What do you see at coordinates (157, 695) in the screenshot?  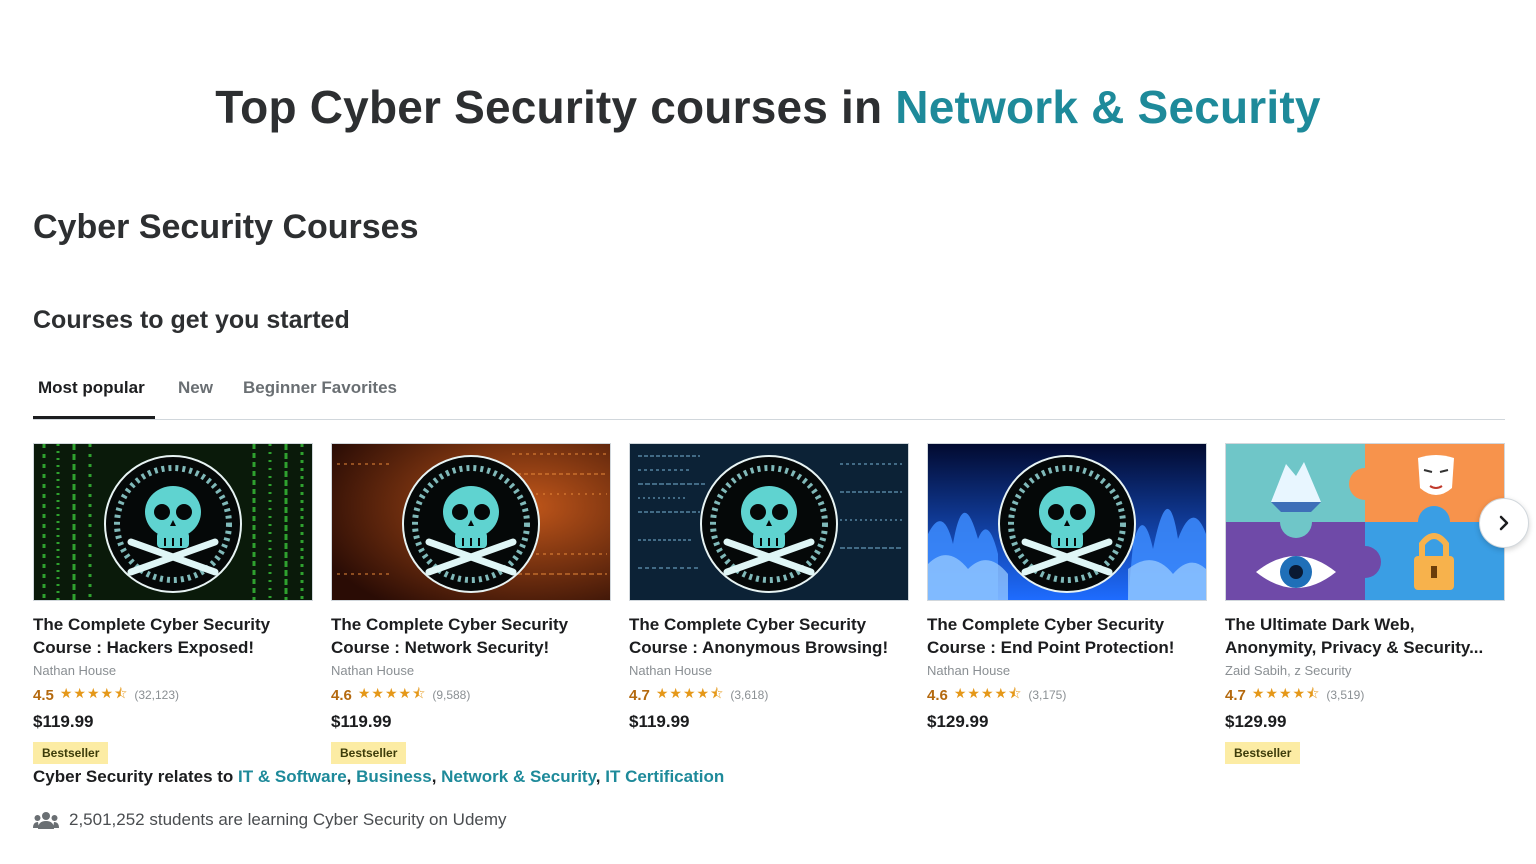 I see `review-count: (32,123)` at bounding box center [157, 695].